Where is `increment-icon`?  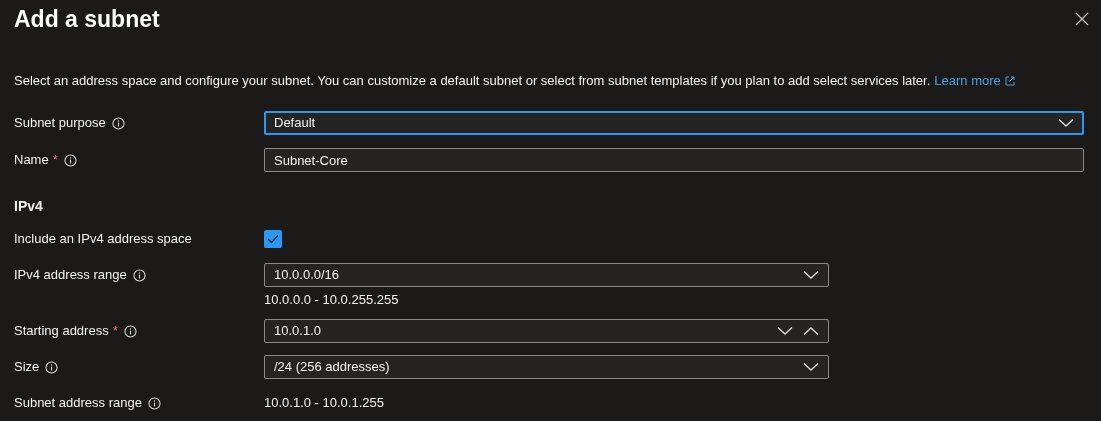
increment-icon is located at coordinates (811, 331).